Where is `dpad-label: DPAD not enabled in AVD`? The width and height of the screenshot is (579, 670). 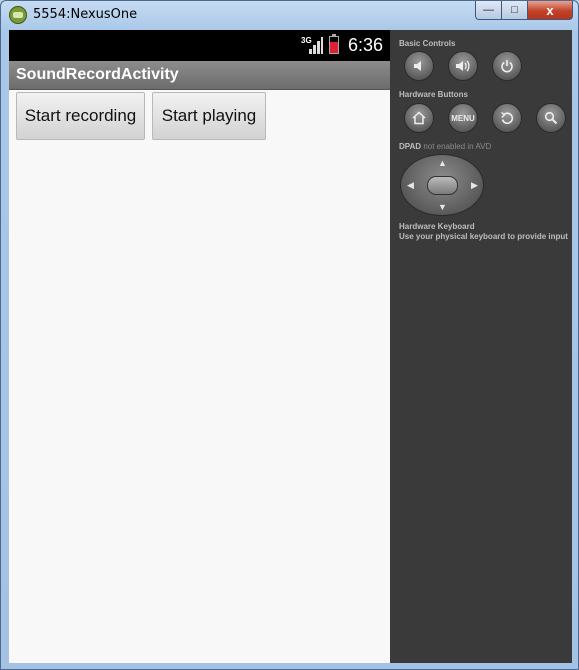
dpad-label: DPAD not enabled in AVD is located at coordinates (445, 146).